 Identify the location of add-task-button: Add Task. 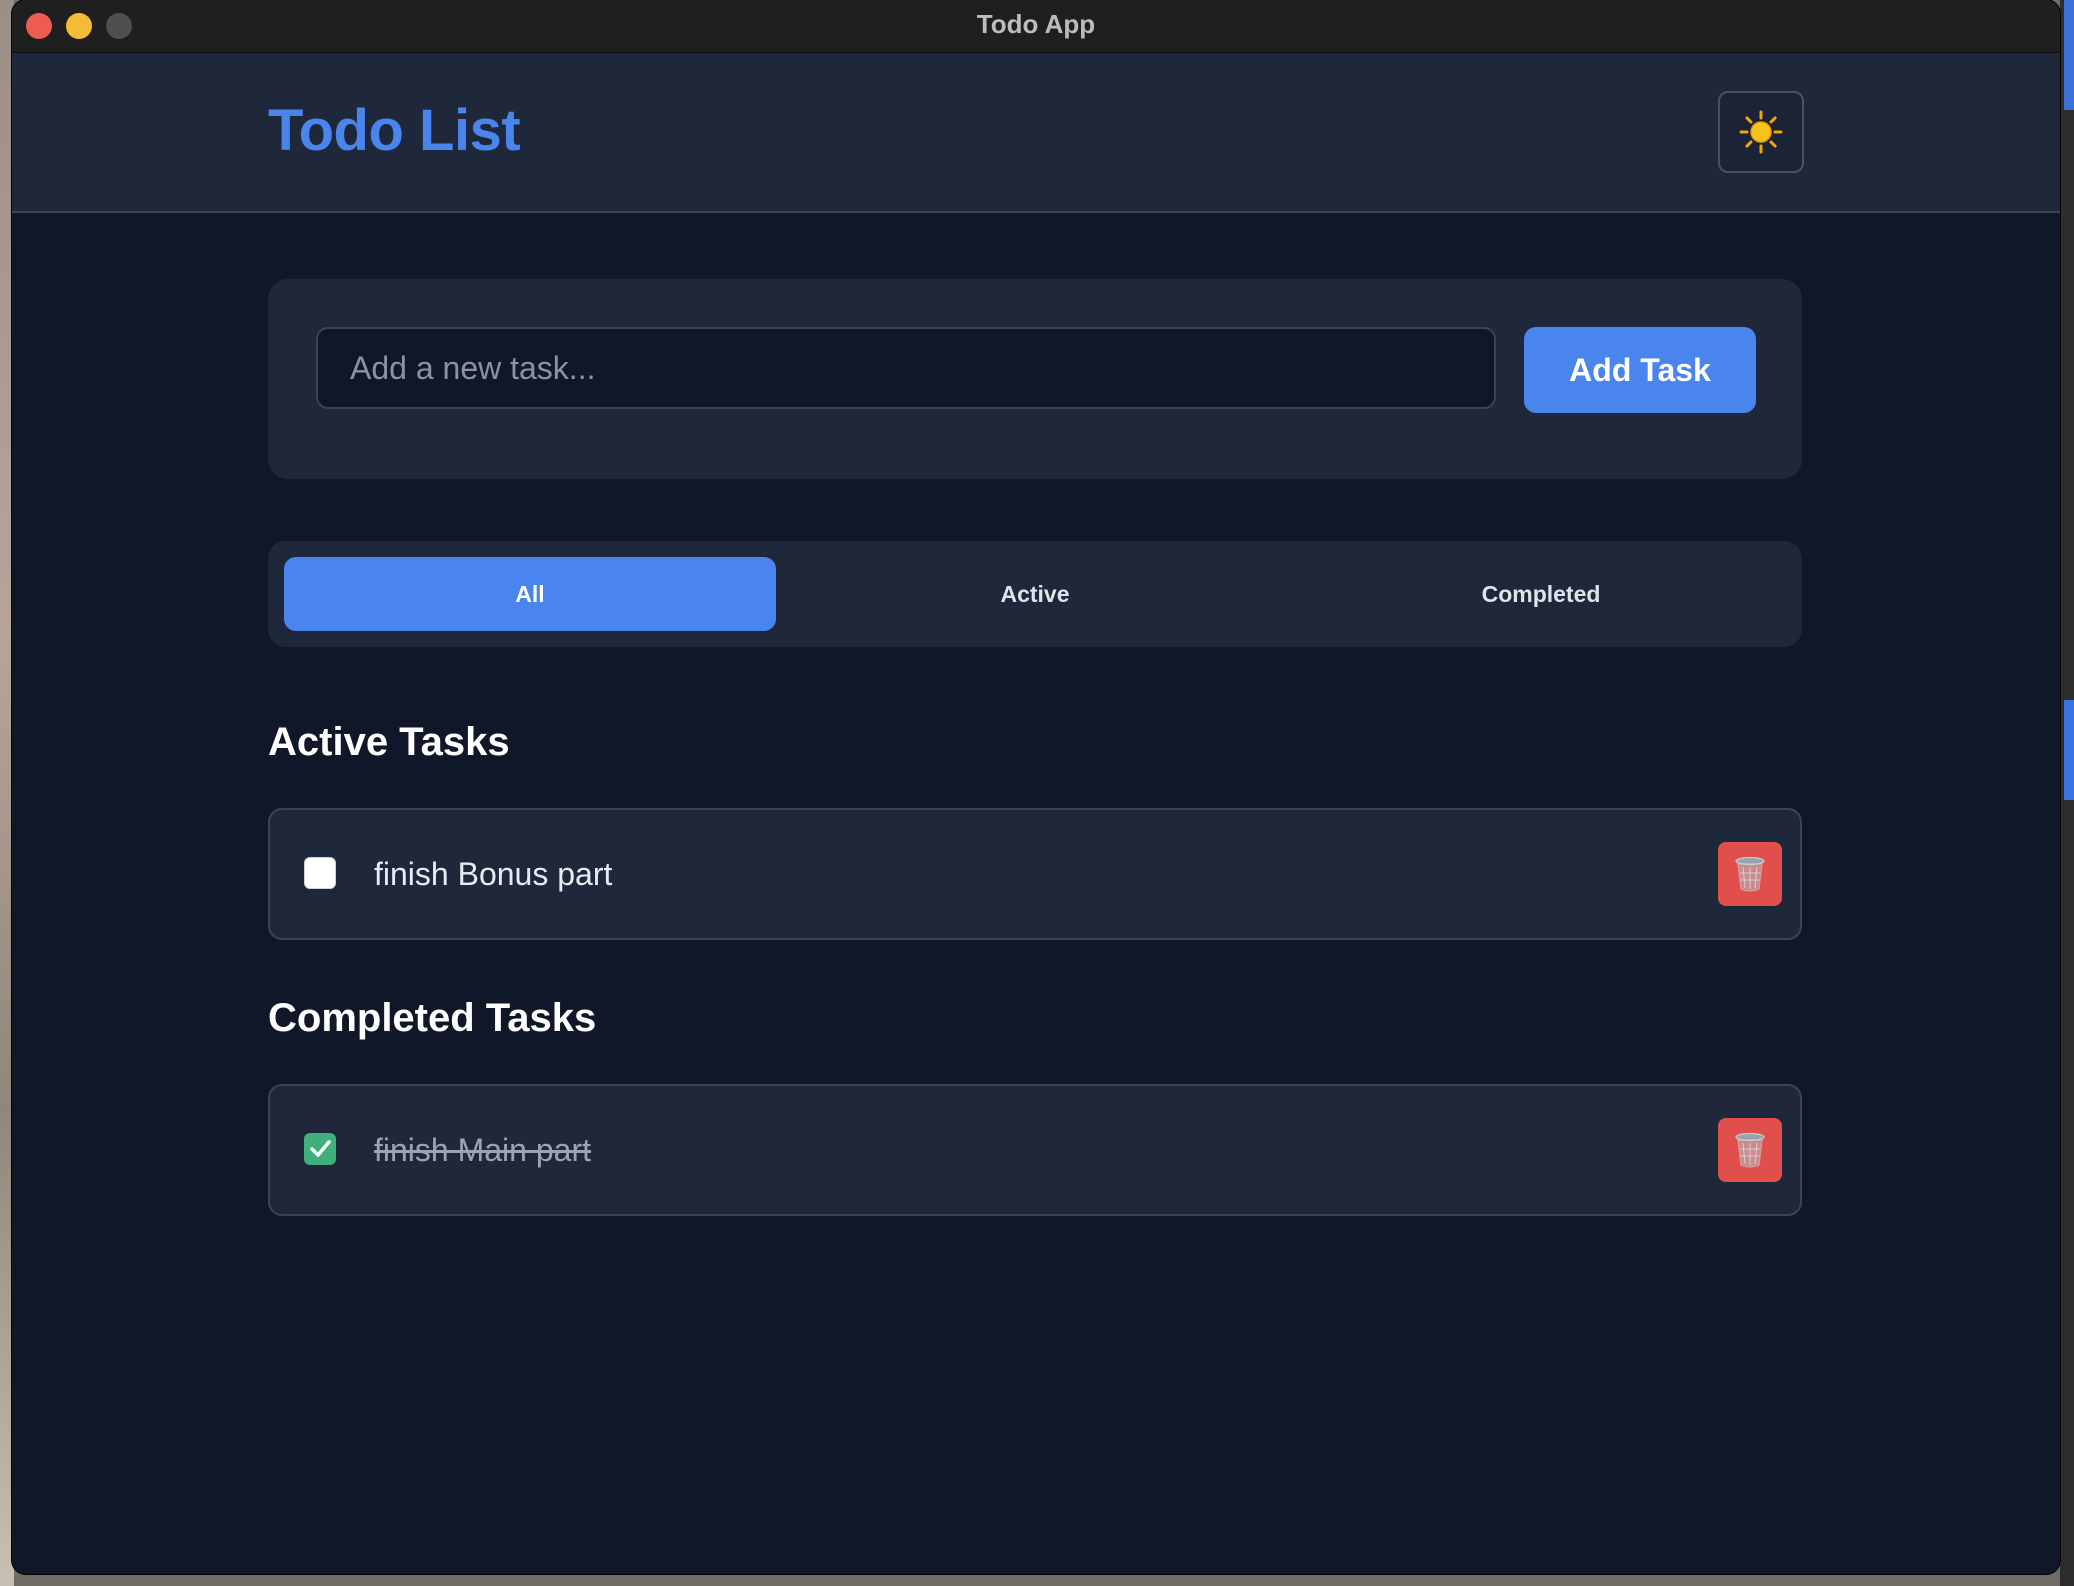
(1640, 370).